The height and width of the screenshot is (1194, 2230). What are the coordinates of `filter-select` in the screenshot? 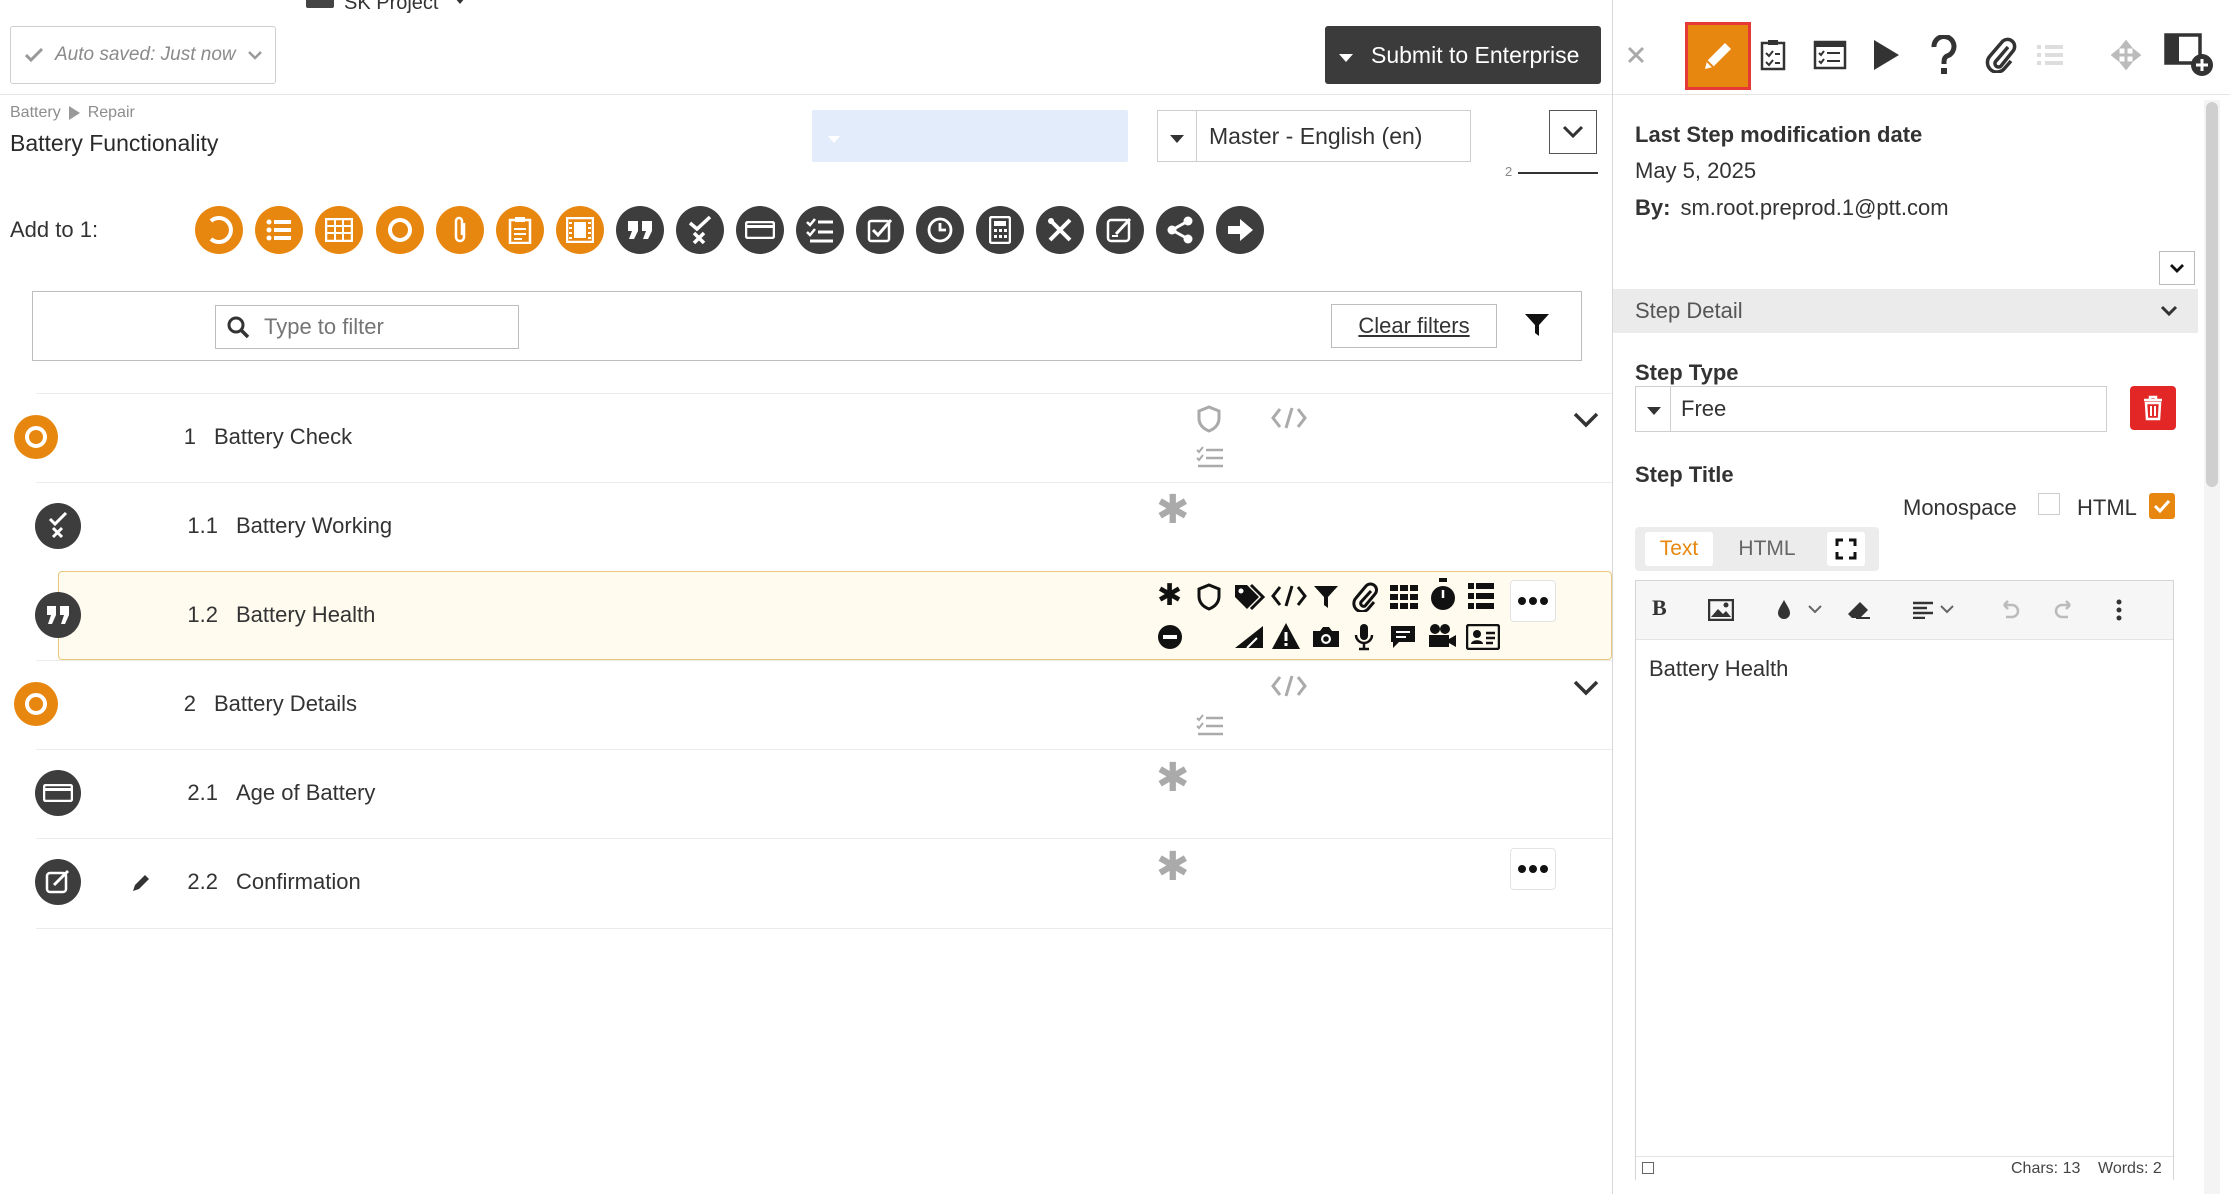 It's located at (970, 136).